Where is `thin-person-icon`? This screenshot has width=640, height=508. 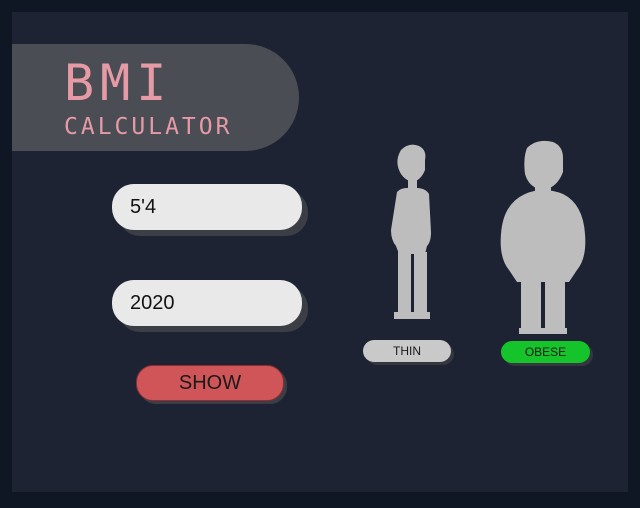
thin-person-icon is located at coordinates (412, 233).